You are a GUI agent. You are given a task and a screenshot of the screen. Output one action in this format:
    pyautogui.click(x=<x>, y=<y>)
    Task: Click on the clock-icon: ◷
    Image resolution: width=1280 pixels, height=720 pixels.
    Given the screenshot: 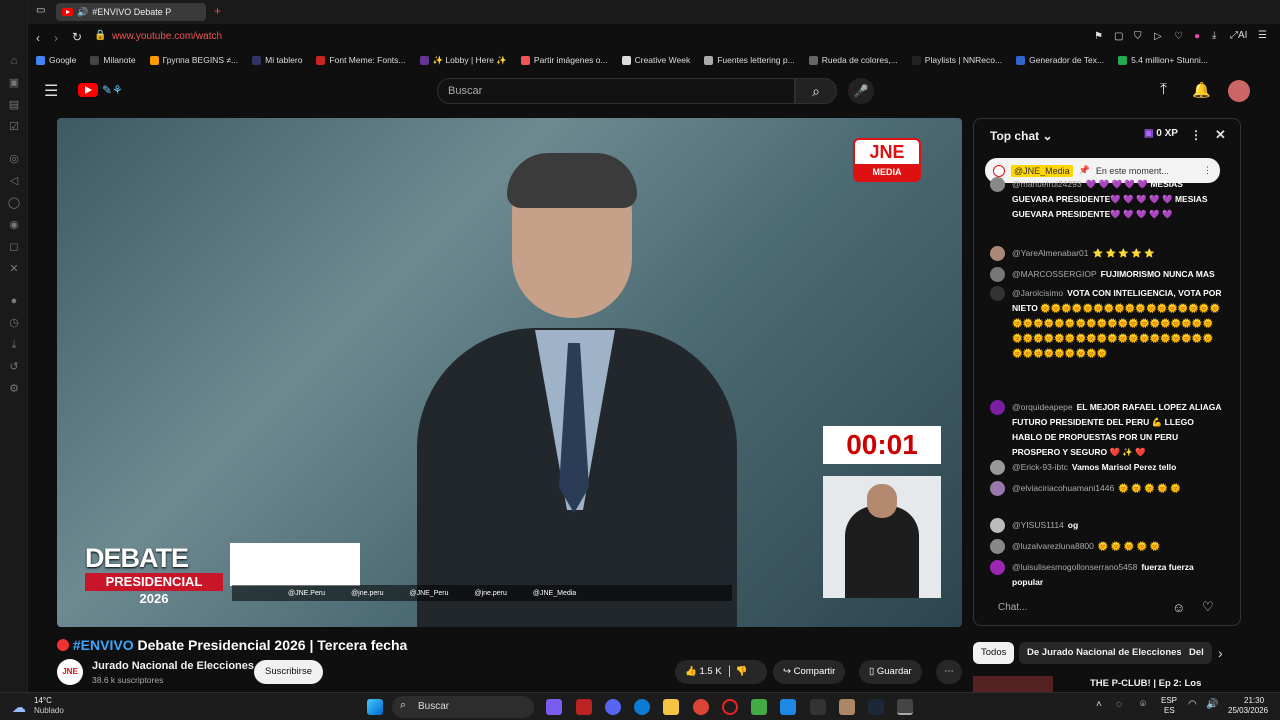 What is the action you would take?
    pyautogui.click(x=14, y=323)
    